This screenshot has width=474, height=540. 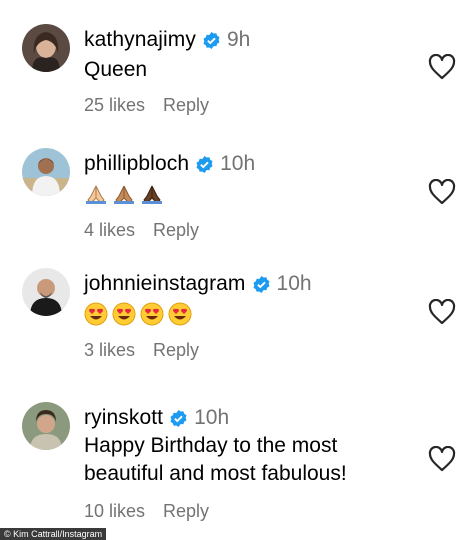 I want to click on comment-header: johnnieinstagram 10h, so click(x=198, y=284).